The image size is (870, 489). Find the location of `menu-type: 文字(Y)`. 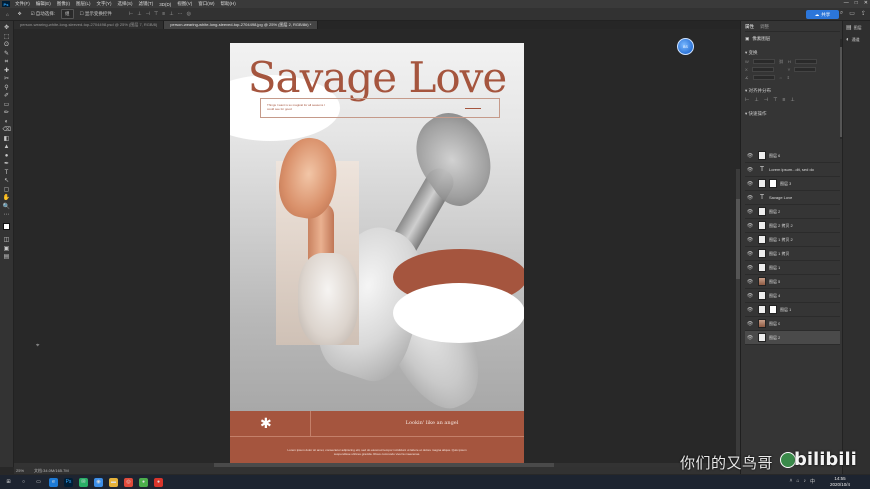

menu-type: 文字(Y) is located at coordinates (104, 4).